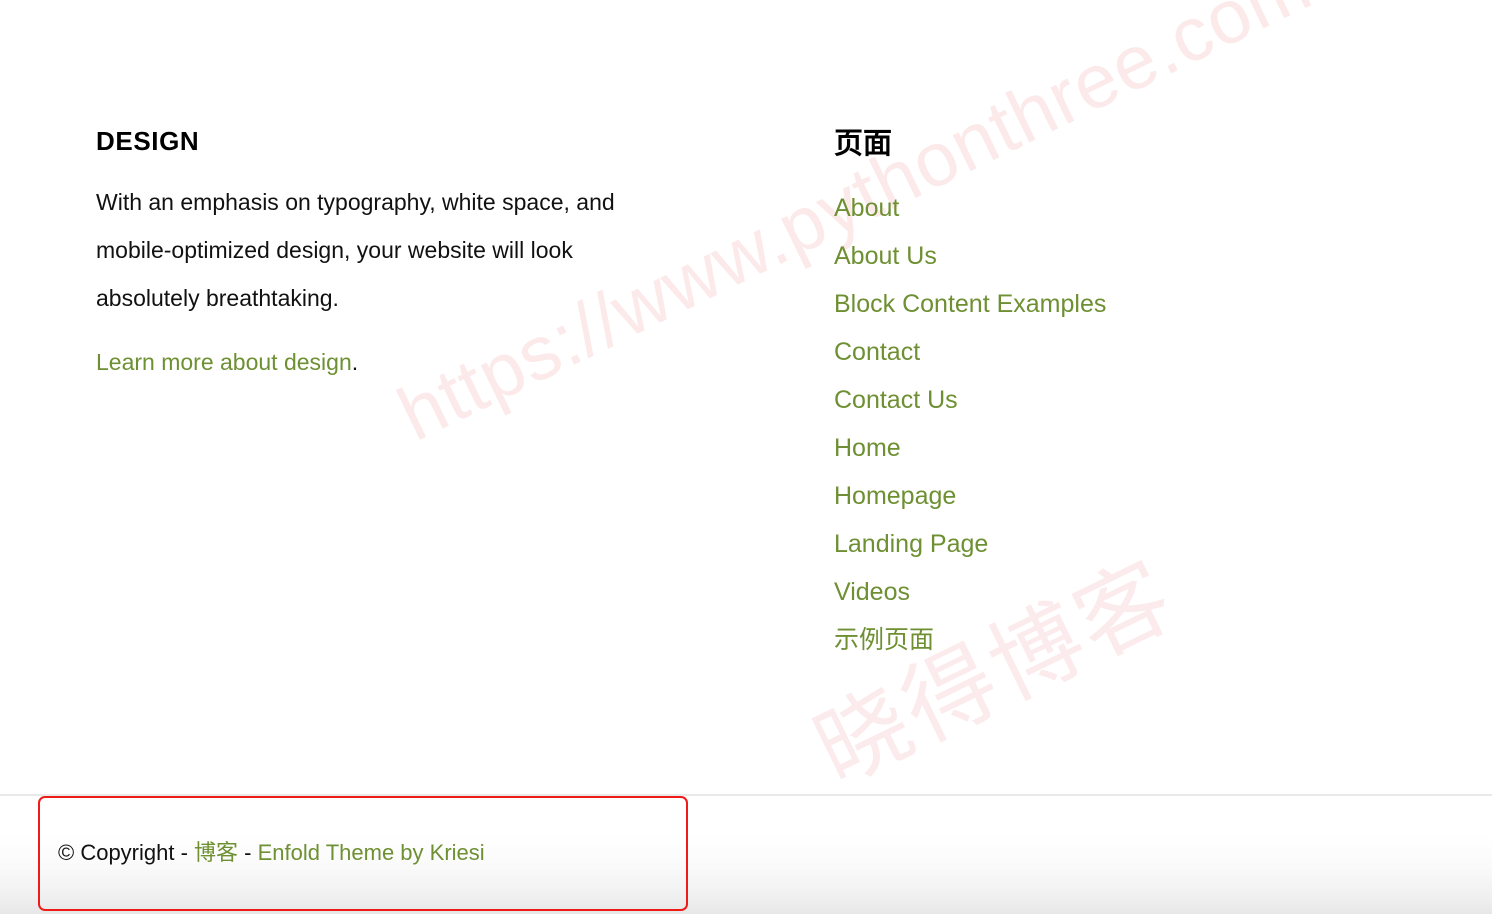 The image size is (1492, 914). Describe the element at coordinates (1114, 592) in the screenshot. I see `list-item: Videos` at that location.